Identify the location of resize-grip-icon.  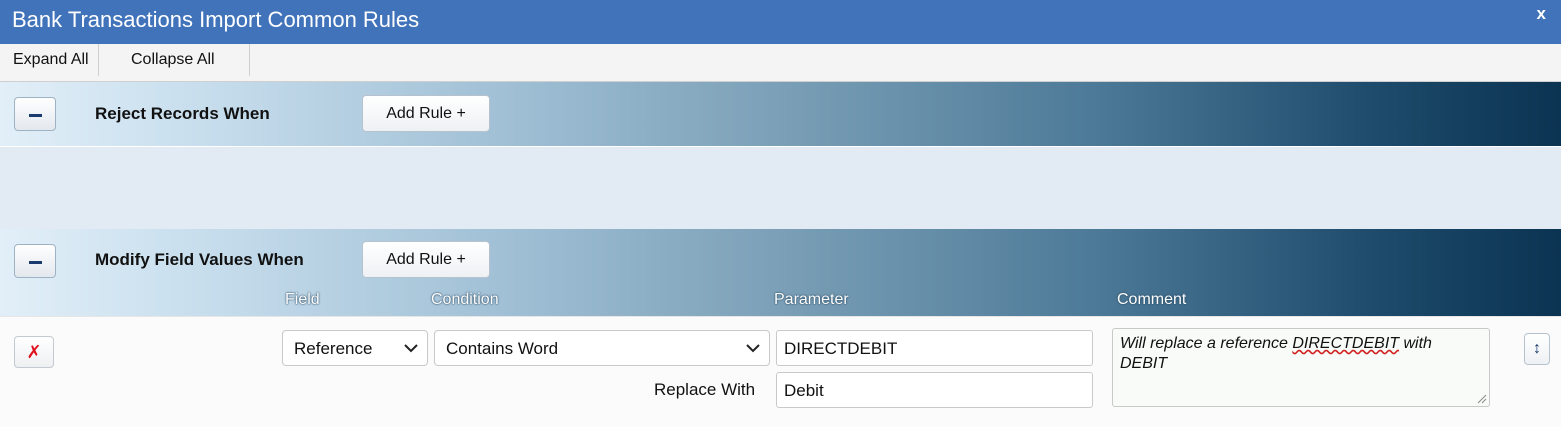
(1482, 399).